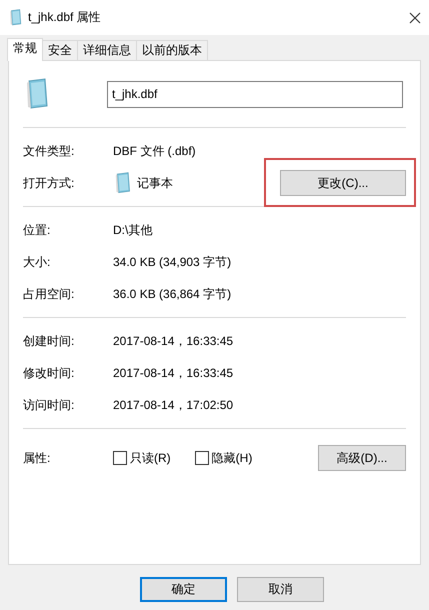 The height and width of the screenshot is (610, 429). Describe the element at coordinates (65, 17) in the screenshot. I see `window-title: t_jhk.dbf 属性` at that location.